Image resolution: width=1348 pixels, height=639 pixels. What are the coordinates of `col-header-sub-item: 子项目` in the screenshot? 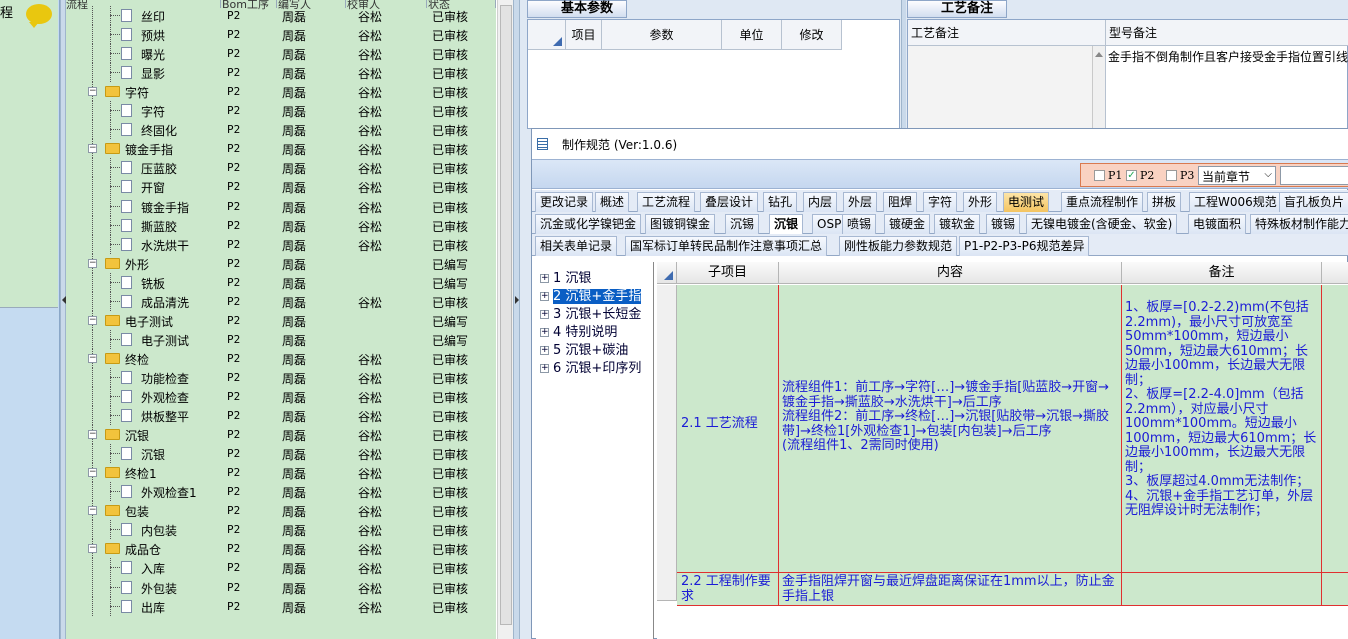 It's located at (728, 273).